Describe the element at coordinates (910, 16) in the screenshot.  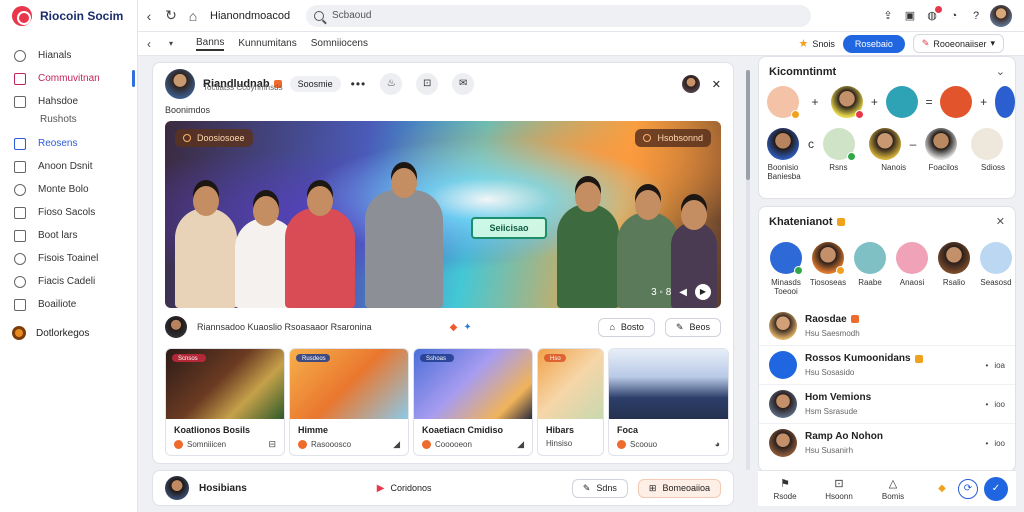
I see `gamepad-icon: ▣` at that location.